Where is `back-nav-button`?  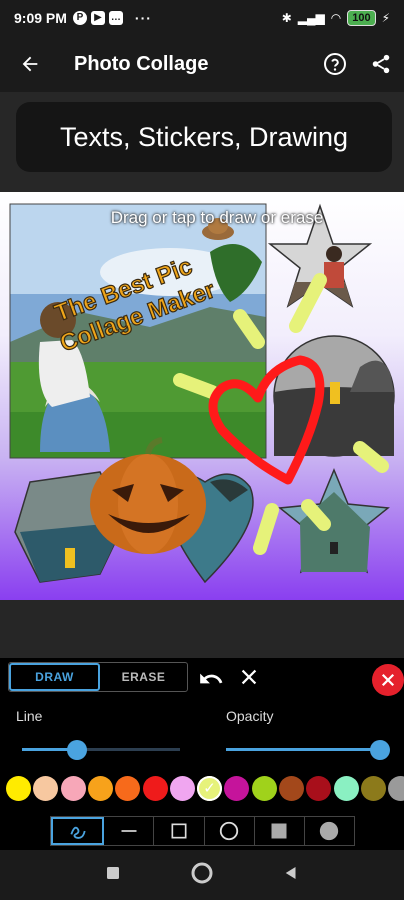
back-nav-button is located at coordinates (291, 875).